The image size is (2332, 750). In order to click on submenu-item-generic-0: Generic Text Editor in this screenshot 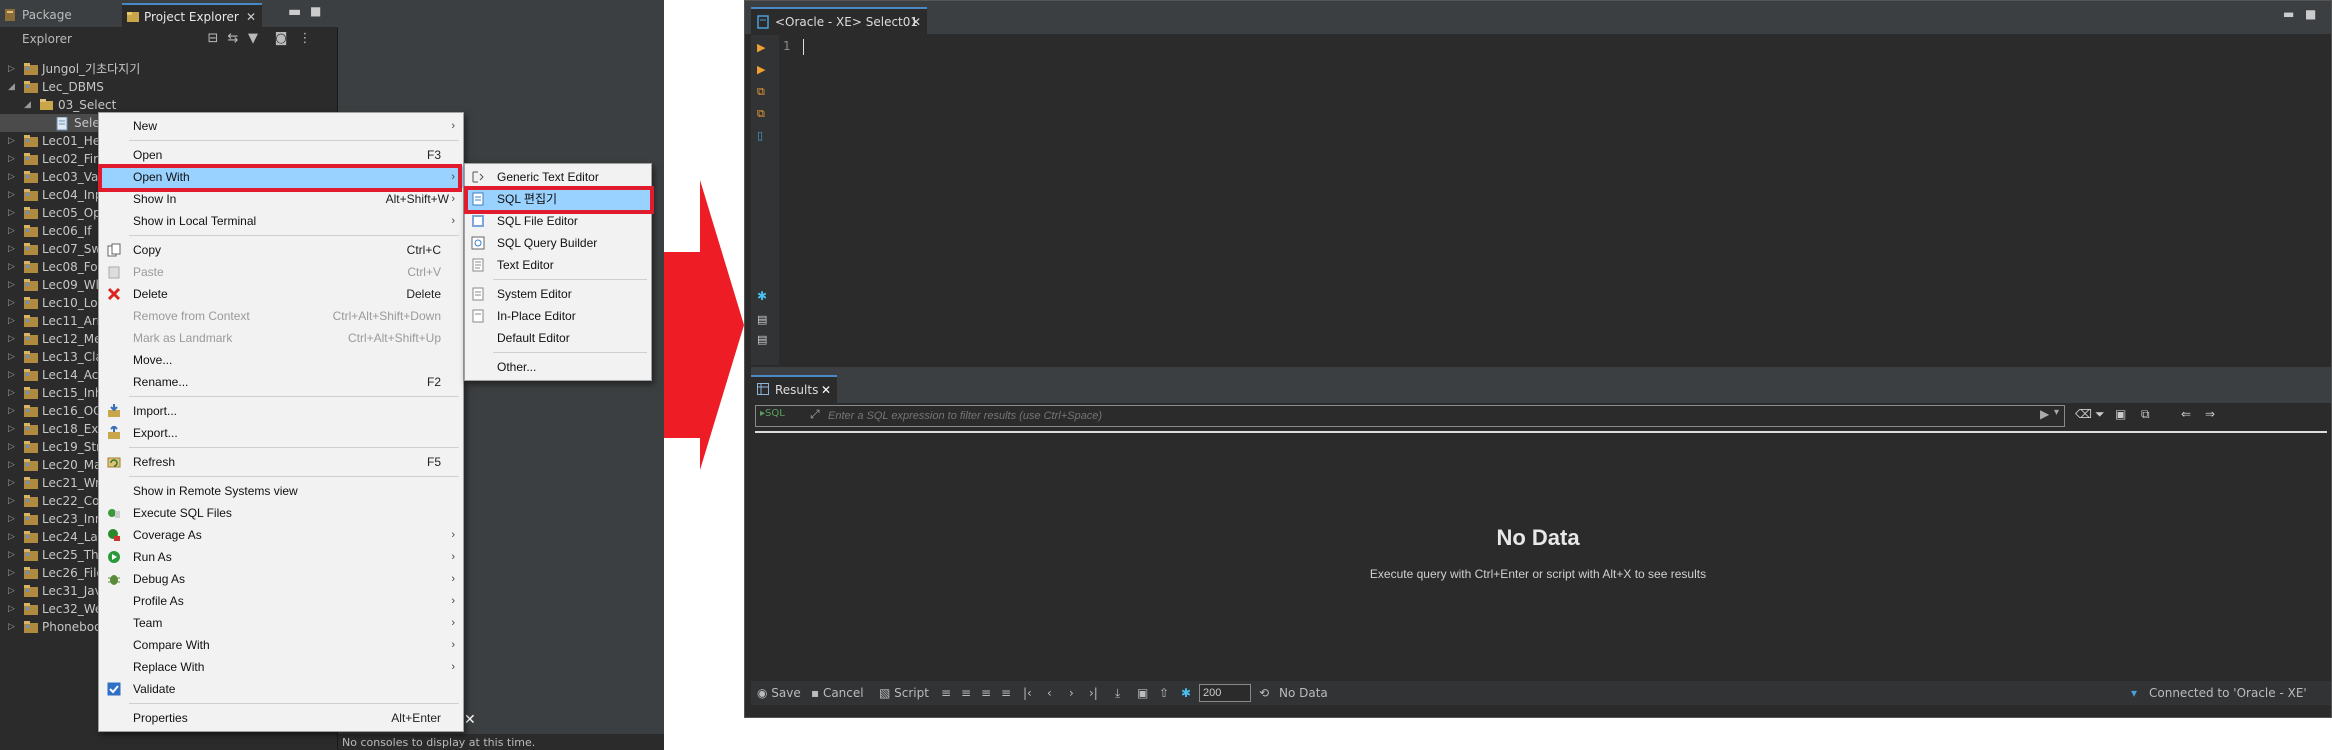, I will do `click(558, 177)`.